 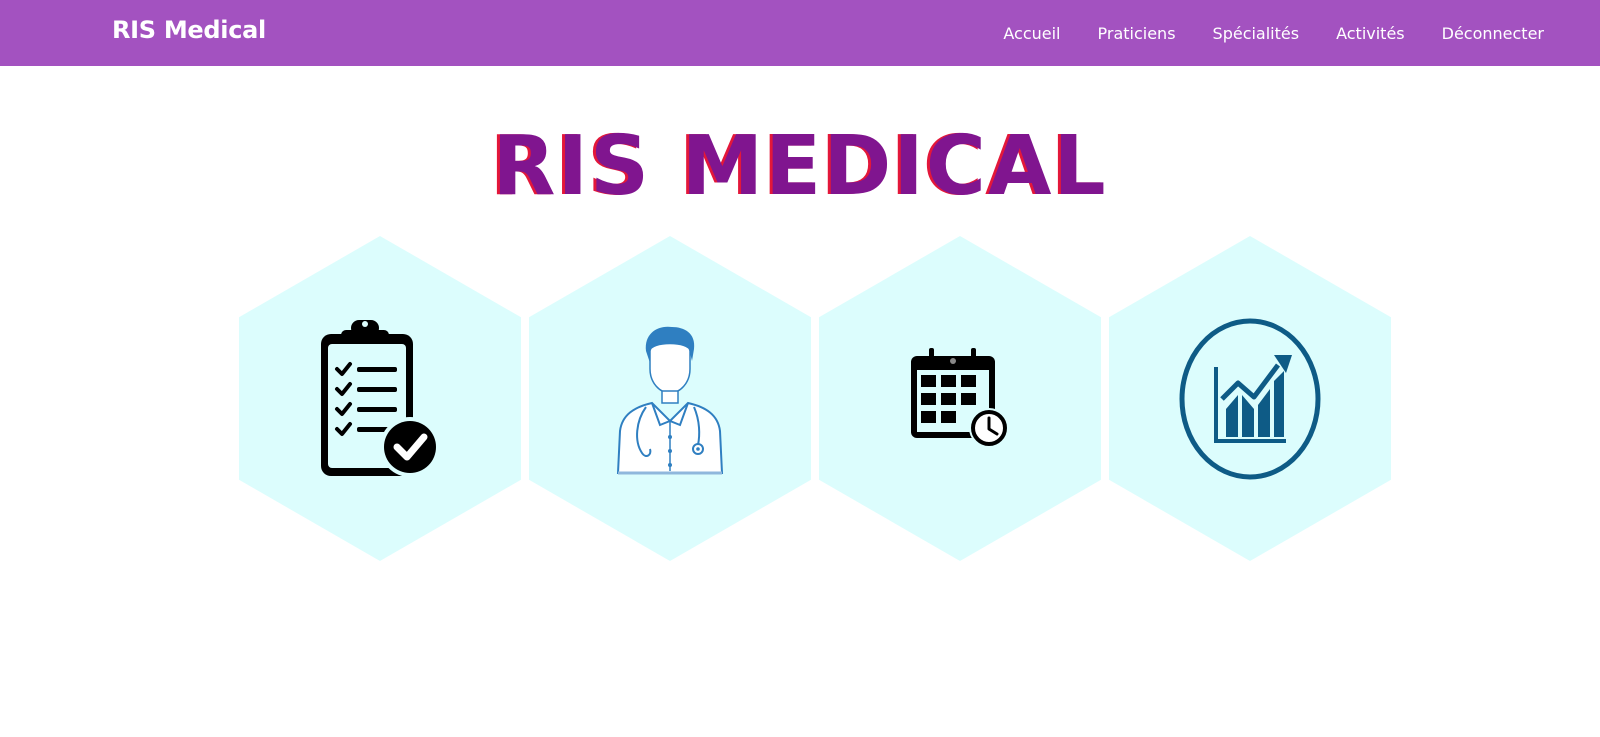 I want to click on tile-checklist, so click(x=380, y=398).